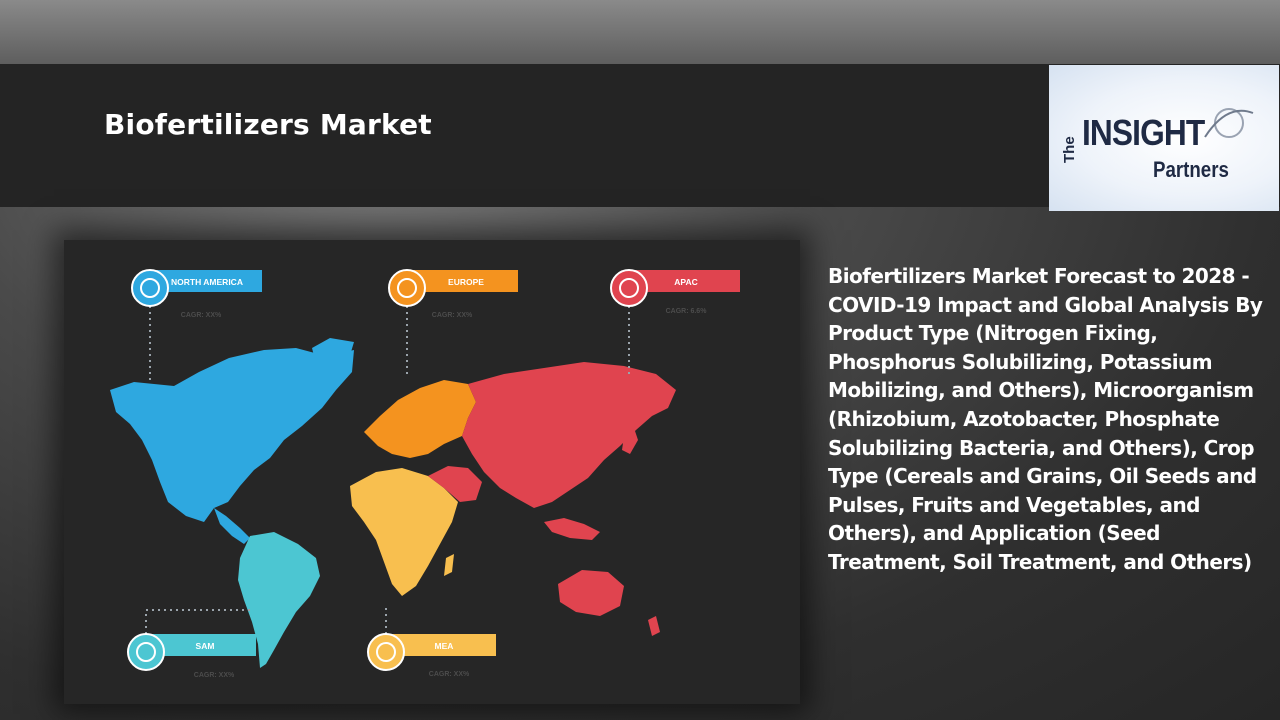 Image resolution: width=1280 pixels, height=720 pixels. Describe the element at coordinates (572, 529) in the screenshot. I see `southeast-asia-islands-shape` at that location.